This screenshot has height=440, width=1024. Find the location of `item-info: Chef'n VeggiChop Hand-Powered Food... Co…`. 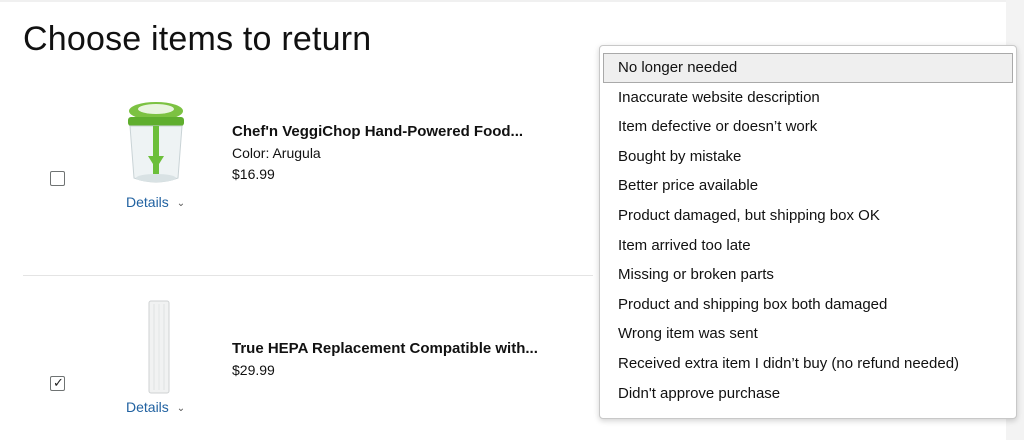

item-info: Chef'n VeggiChop Hand-Powered Food... Co… is located at coordinates (377, 152).